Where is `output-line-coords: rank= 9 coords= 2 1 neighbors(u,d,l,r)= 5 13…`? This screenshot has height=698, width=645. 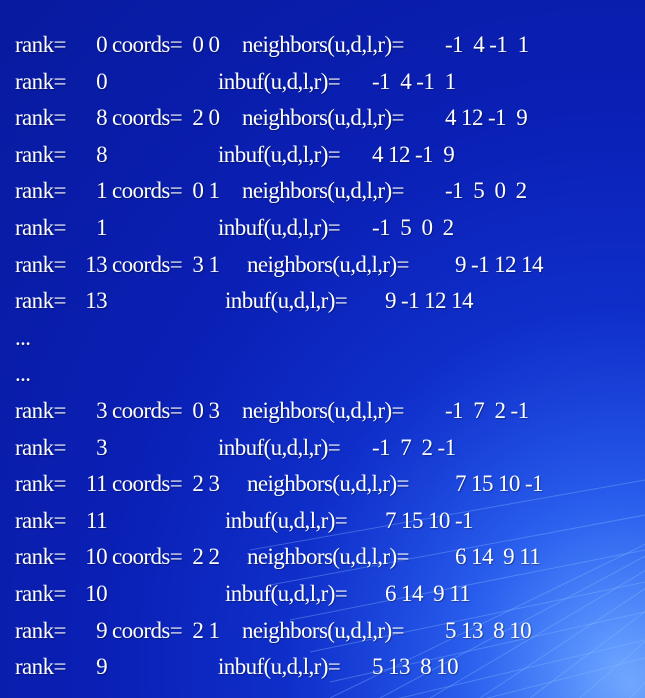 output-line-coords: rank= 9 coords= 2 1 neighbors(u,d,l,r)= 5 13… is located at coordinates (322, 631).